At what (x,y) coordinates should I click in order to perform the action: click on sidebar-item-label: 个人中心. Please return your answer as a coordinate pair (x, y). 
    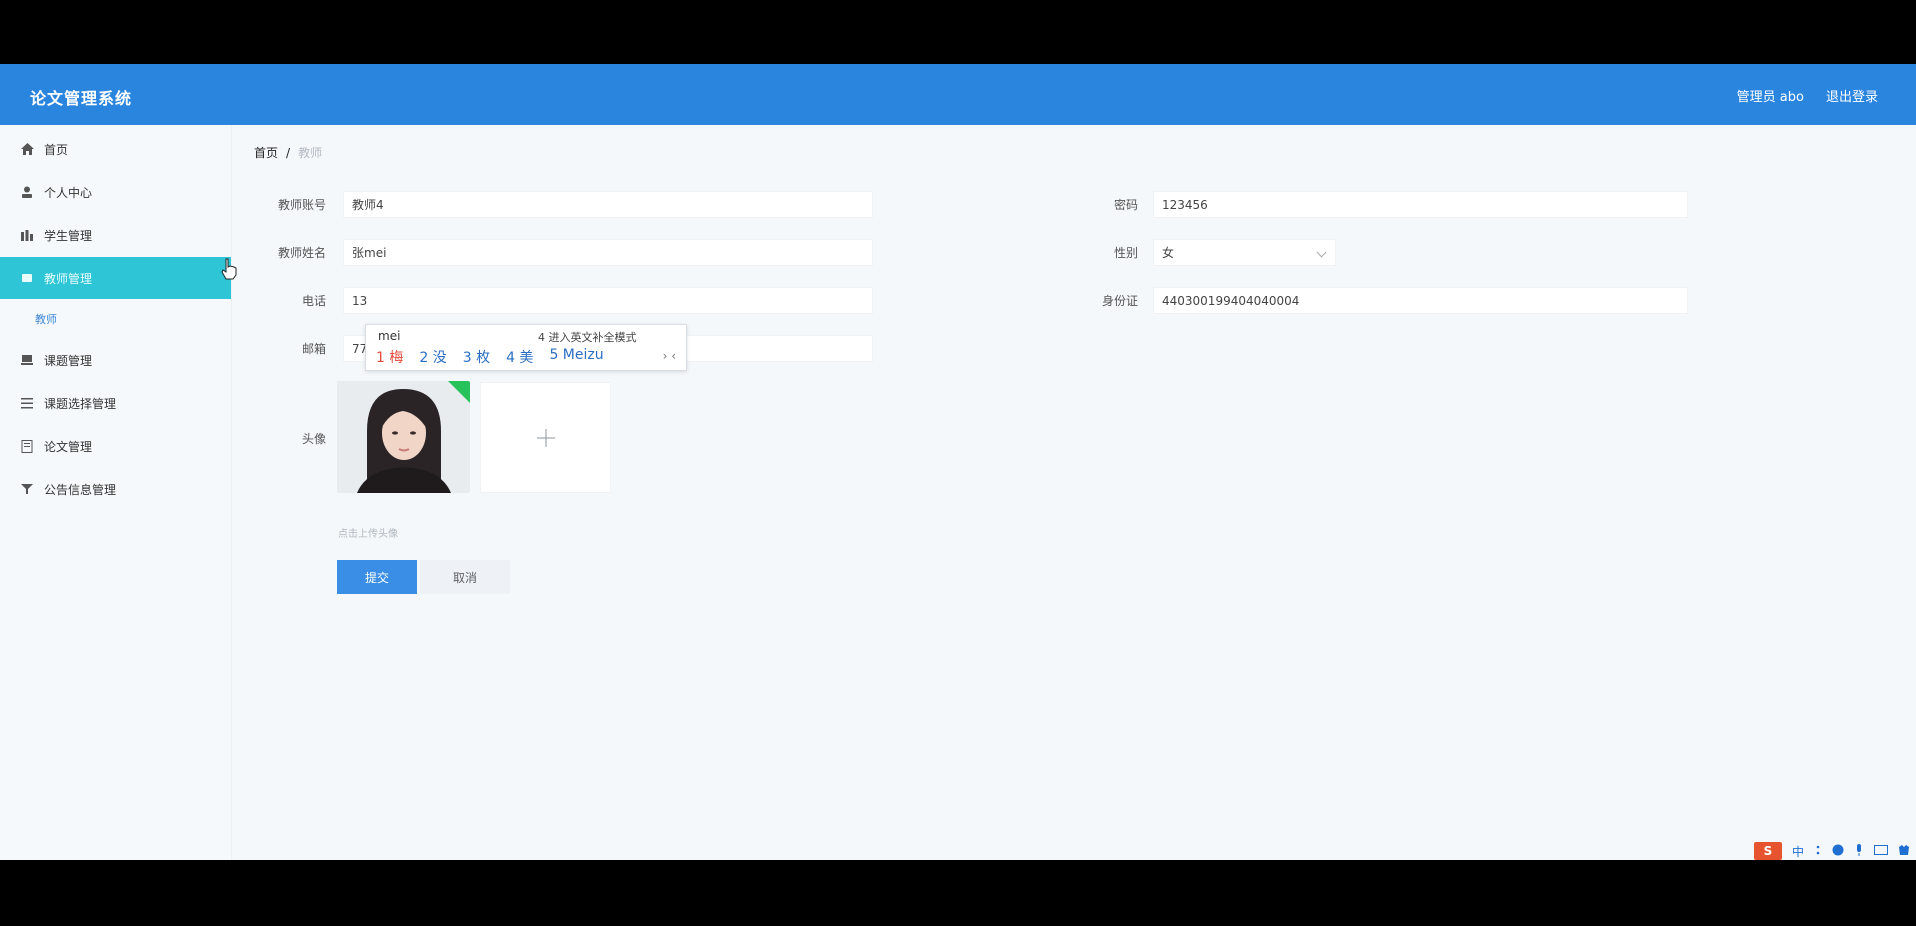
    Looking at the image, I should click on (68, 192).